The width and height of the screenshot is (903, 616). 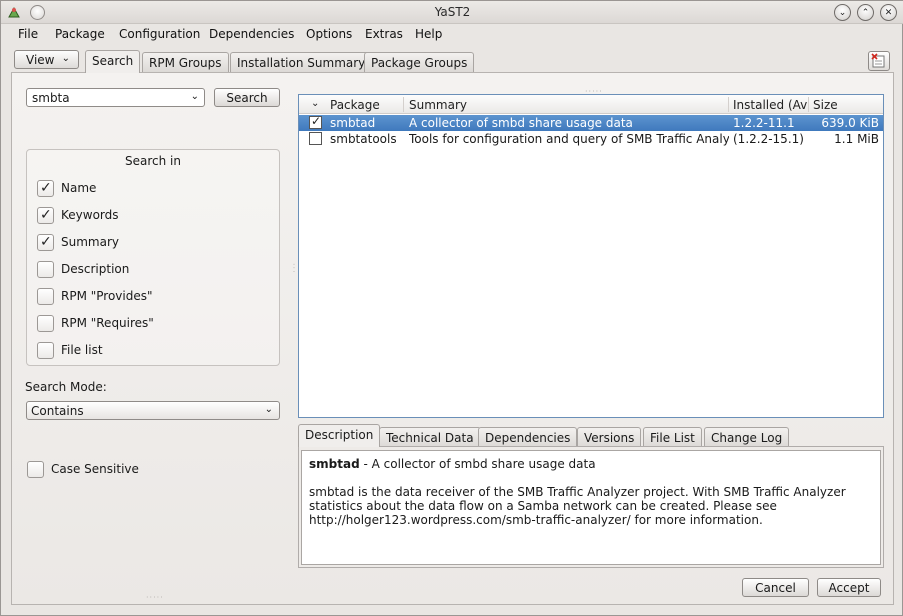 What do you see at coordinates (770, 105) in the screenshot?
I see `column-installed: Installed (Ava` at bounding box center [770, 105].